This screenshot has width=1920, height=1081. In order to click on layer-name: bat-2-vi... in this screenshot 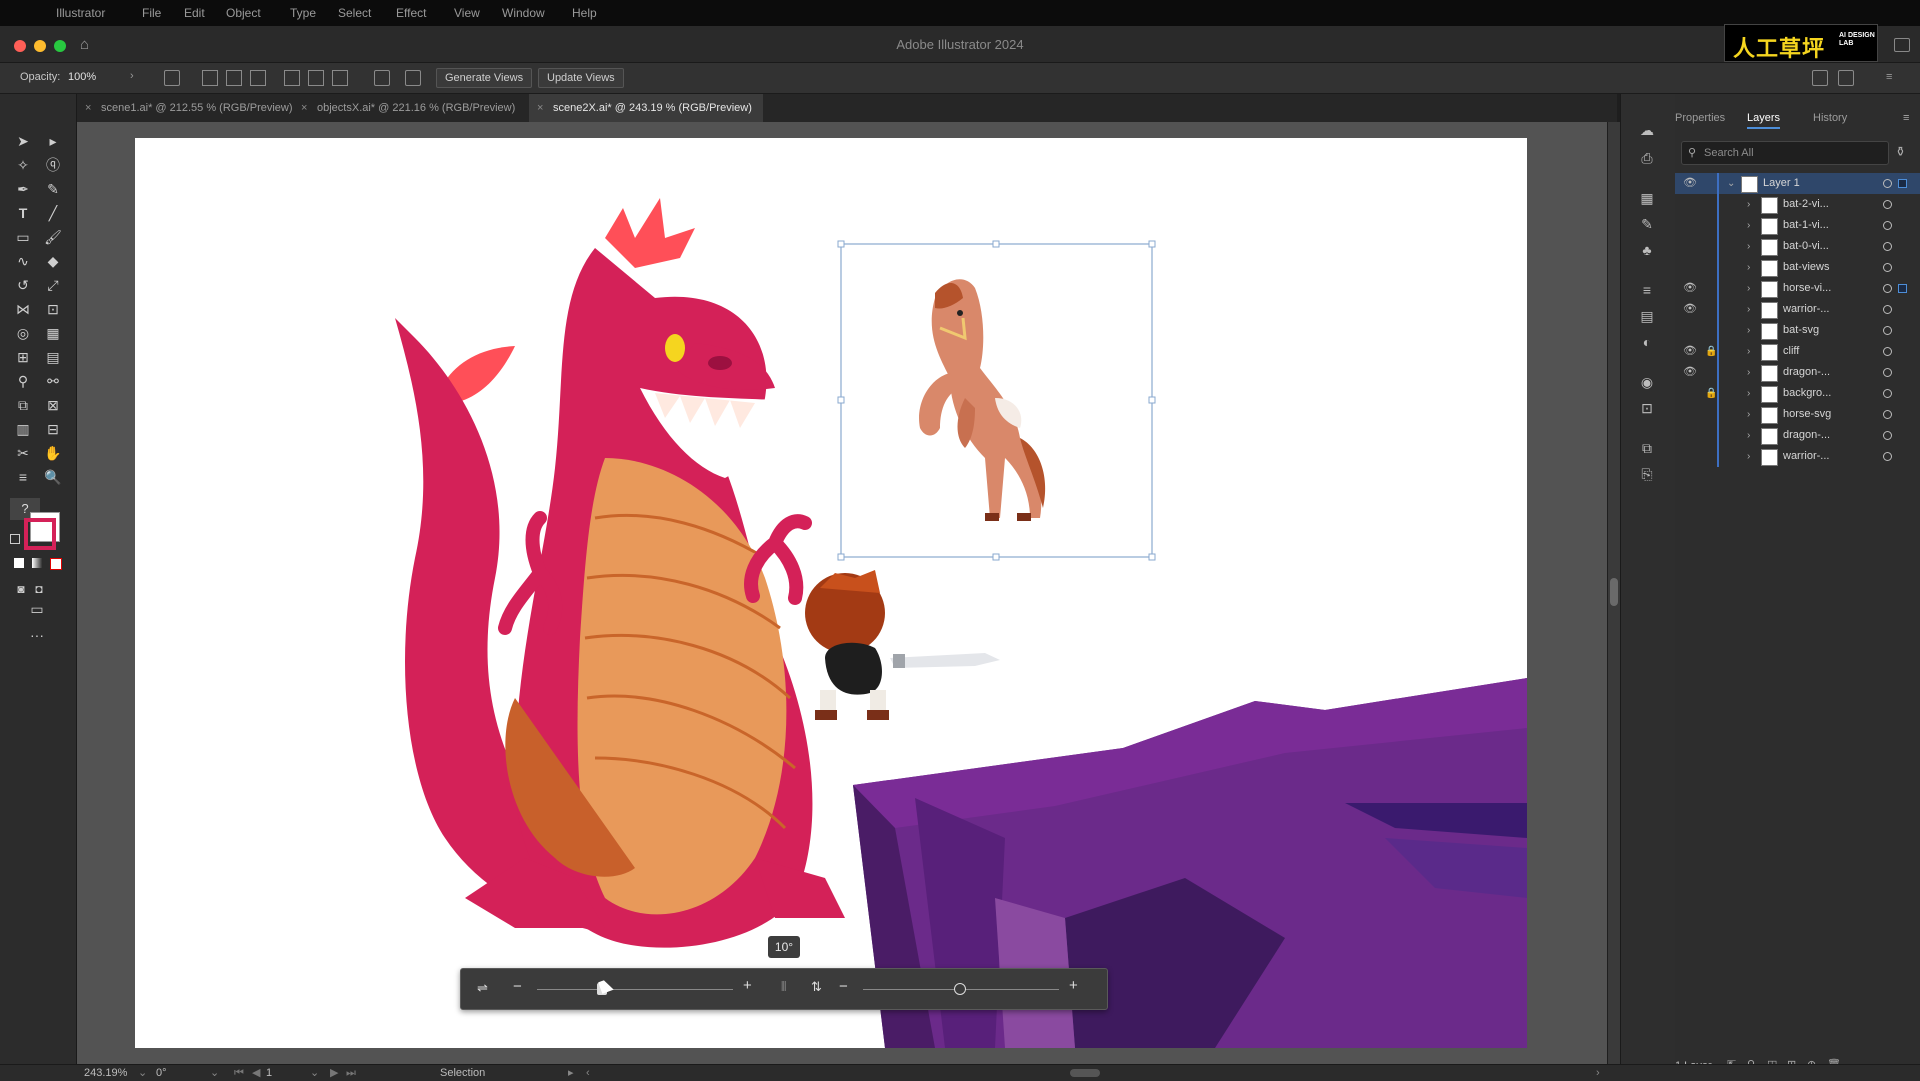, I will do `click(1806, 204)`.